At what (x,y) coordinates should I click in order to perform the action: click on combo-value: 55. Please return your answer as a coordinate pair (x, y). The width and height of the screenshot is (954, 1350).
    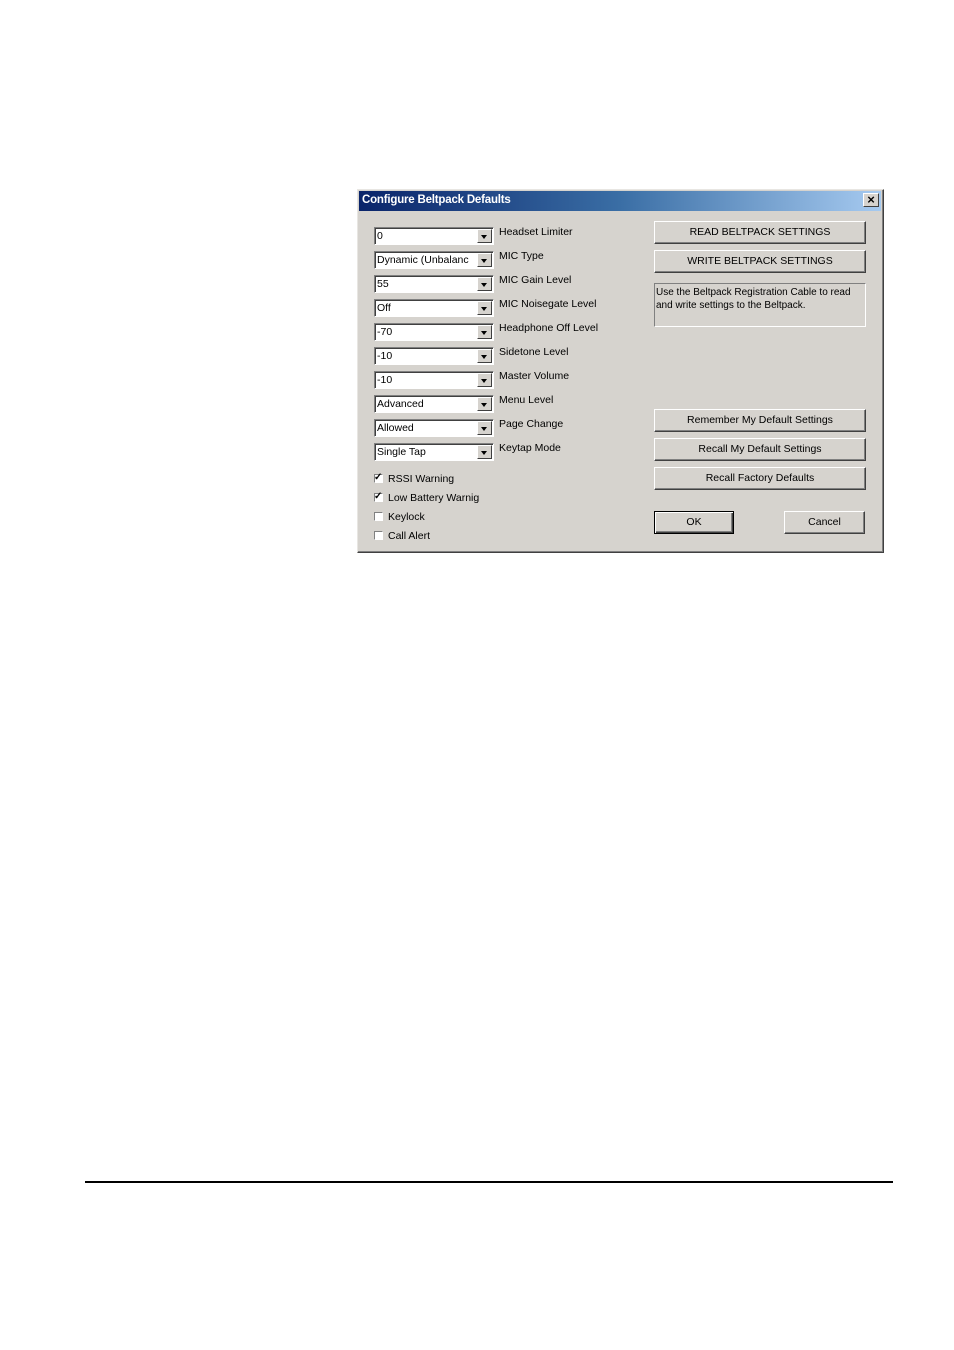
    Looking at the image, I should click on (383, 284).